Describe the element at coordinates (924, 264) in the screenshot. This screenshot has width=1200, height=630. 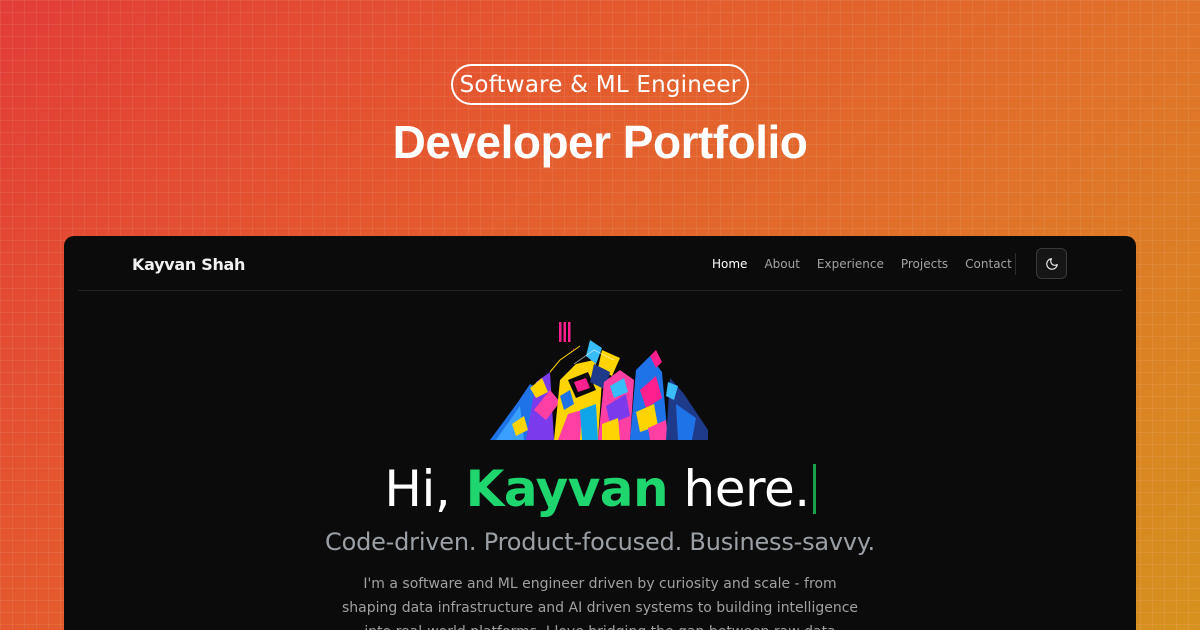
I see `nav-link-projects: Projects` at that location.